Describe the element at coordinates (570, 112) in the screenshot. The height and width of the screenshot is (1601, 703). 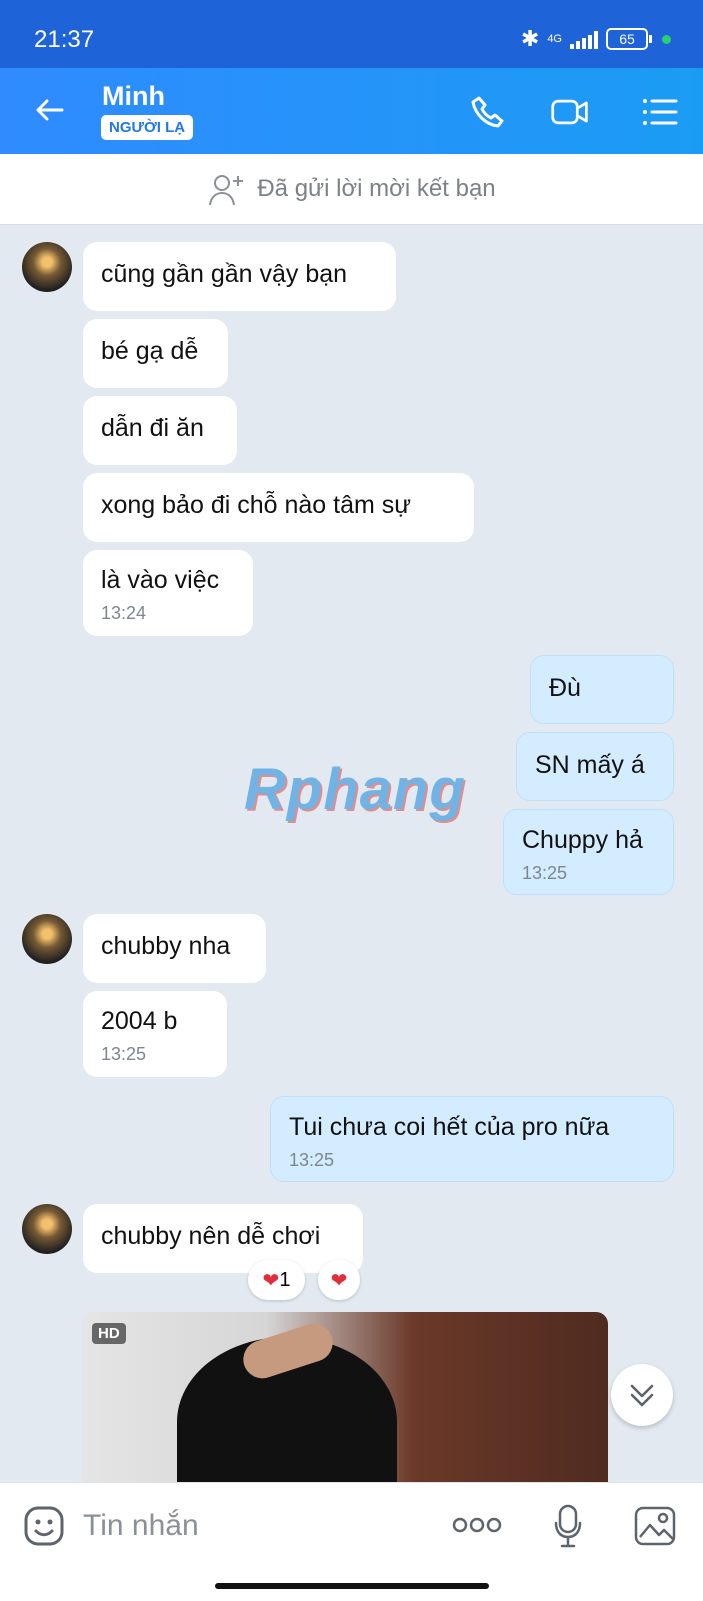
I see `video-call-icon` at that location.